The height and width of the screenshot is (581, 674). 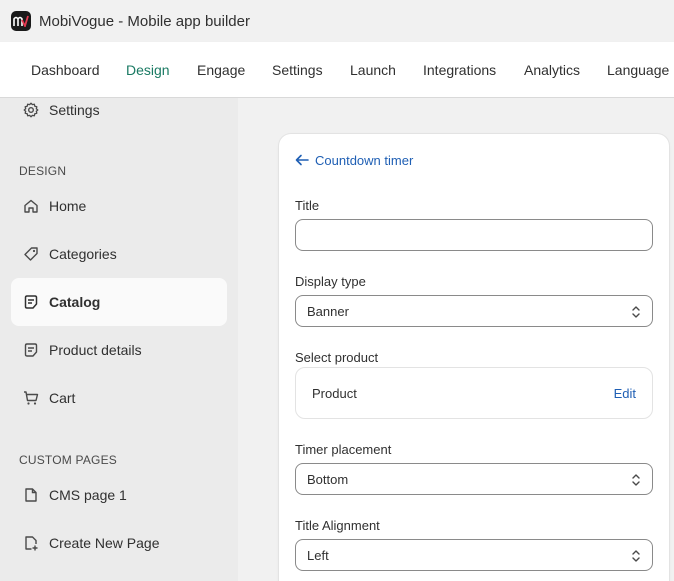 What do you see at coordinates (144, 21) in the screenshot?
I see `app-title: MobiVogue - Mobile app builder` at bounding box center [144, 21].